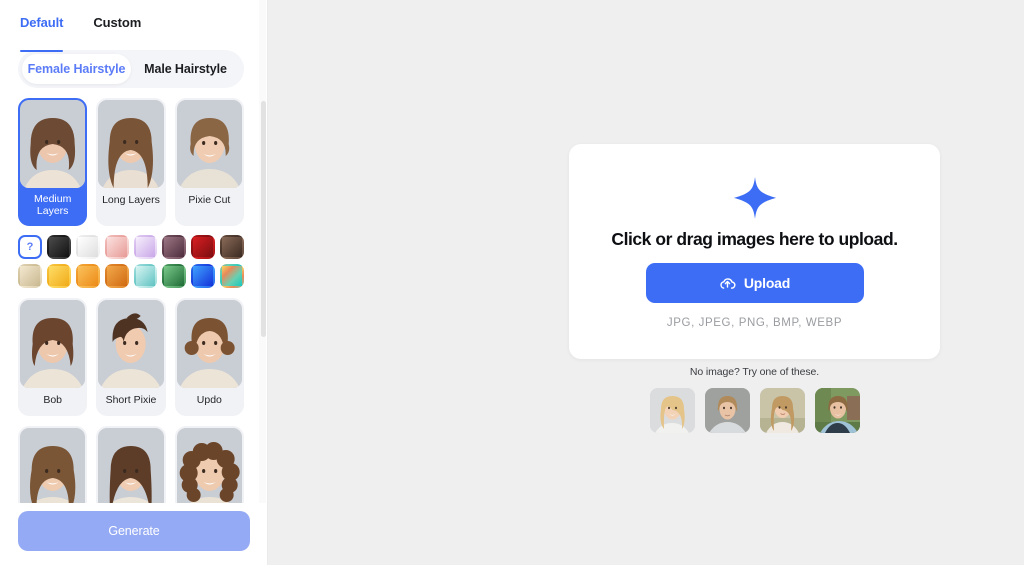 Image resolution: width=1024 pixels, height=565 pixels. What do you see at coordinates (754, 198) in the screenshot?
I see `sparkle-icon` at bounding box center [754, 198].